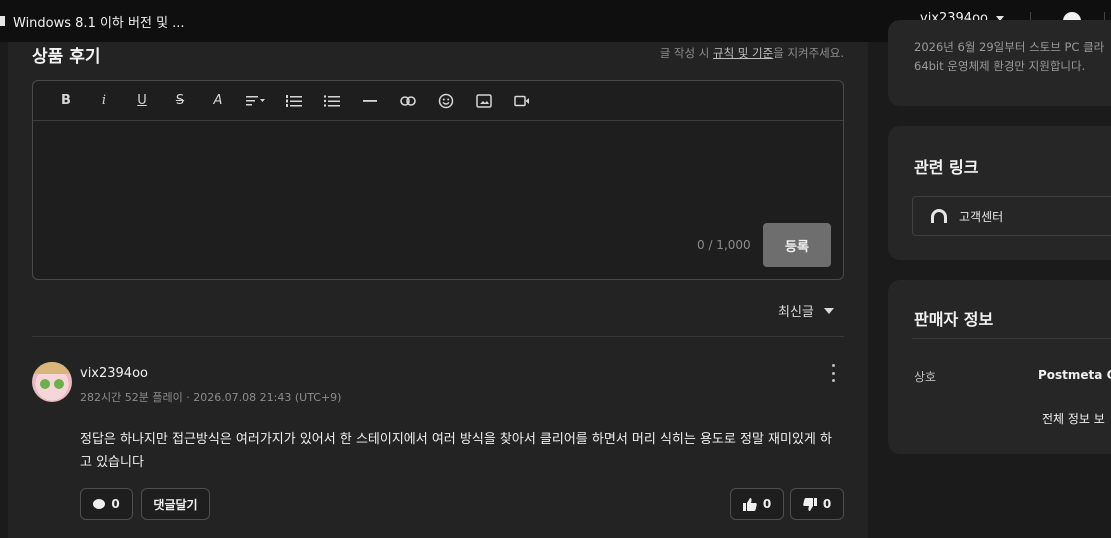 The height and width of the screenshot is (538, 1111). Describe the element at coordinates (180, 101) in the screenshot. I see `strikethrough-button: S` at that location.